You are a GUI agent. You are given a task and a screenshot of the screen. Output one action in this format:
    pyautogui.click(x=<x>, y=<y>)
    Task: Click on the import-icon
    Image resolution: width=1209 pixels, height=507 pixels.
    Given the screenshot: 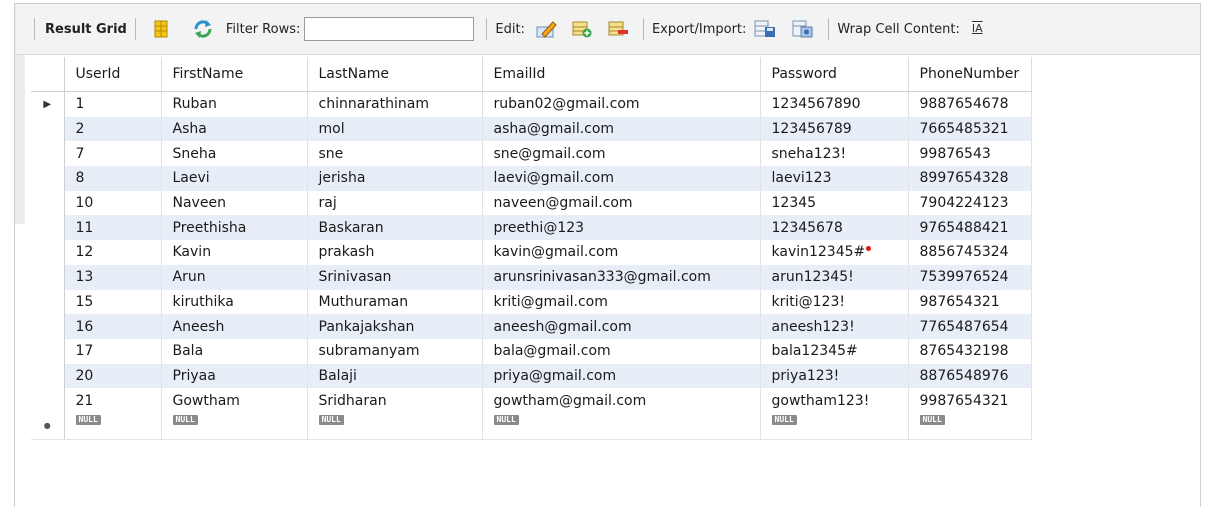 What is the action you would take?
    pyautogui.click(x=803, y=29)
    